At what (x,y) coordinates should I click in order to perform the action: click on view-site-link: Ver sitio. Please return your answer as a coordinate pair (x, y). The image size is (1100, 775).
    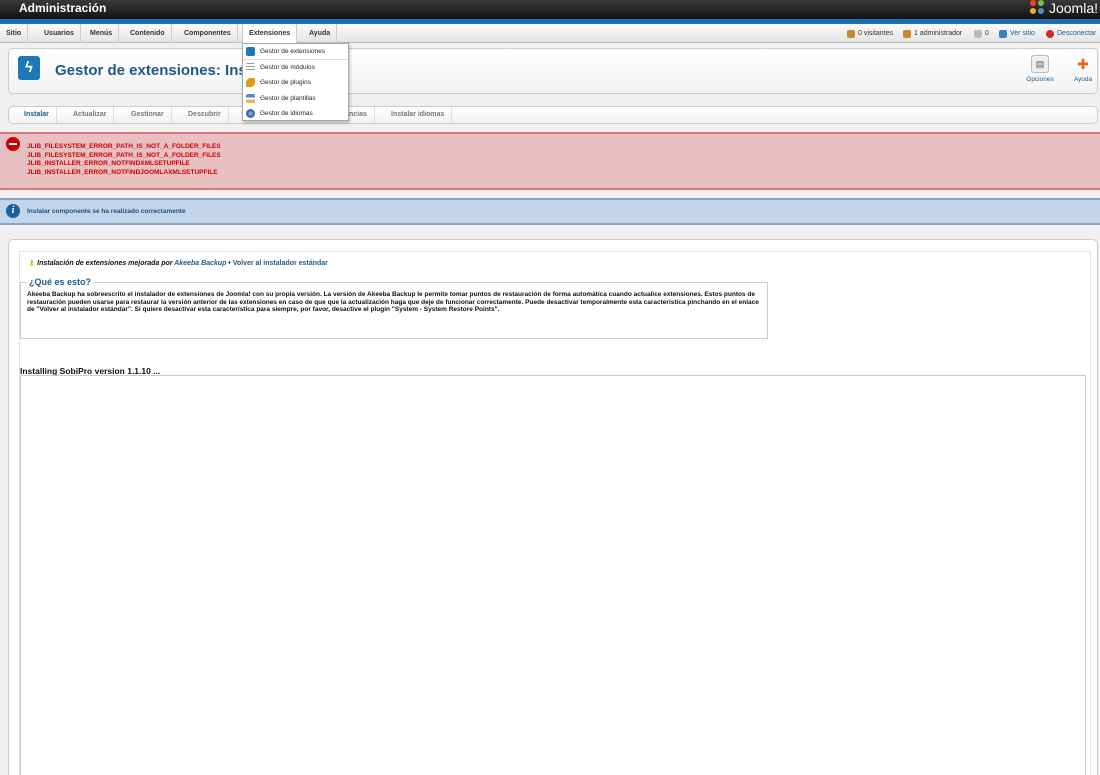
    Looking at the image, I should click on (1017, 33).